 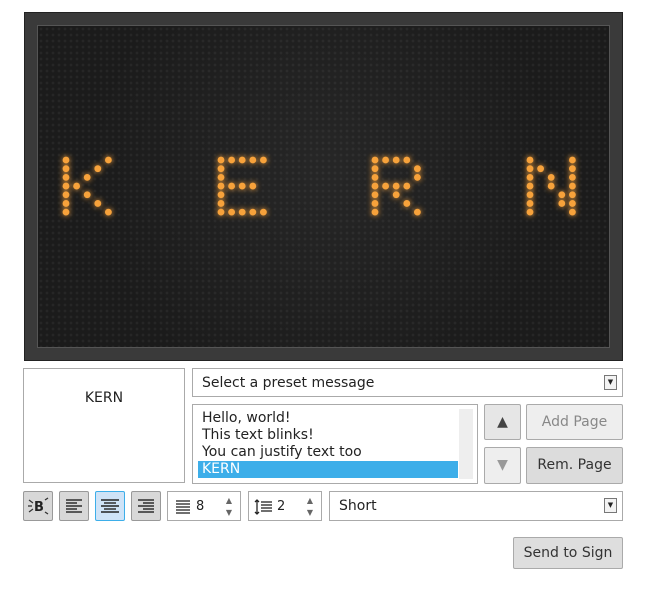 I want to click on font-size-icon, so click(x=183, y=507).